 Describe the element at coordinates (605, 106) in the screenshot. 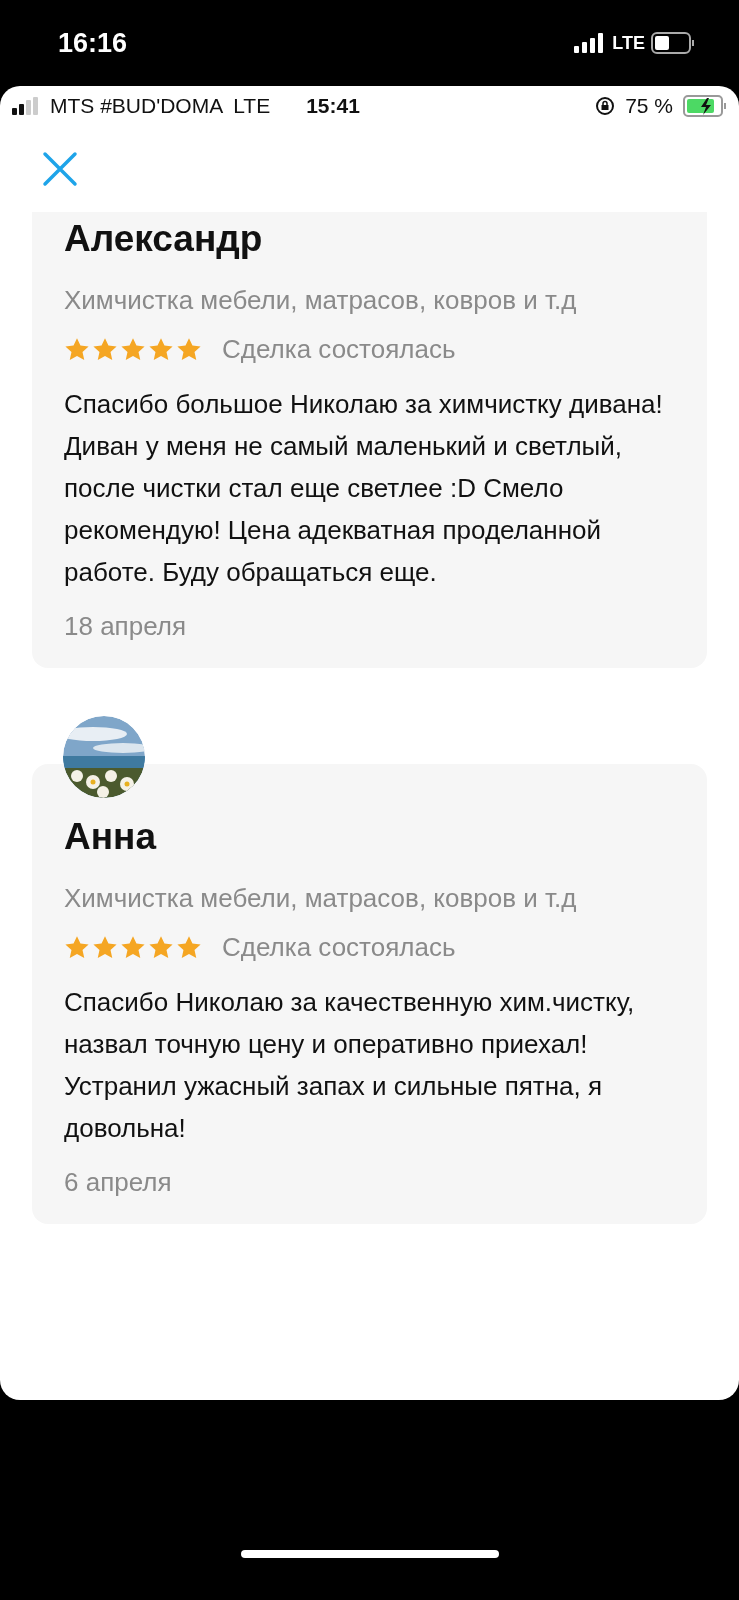

I see `rotation-lock-icon` at that location.